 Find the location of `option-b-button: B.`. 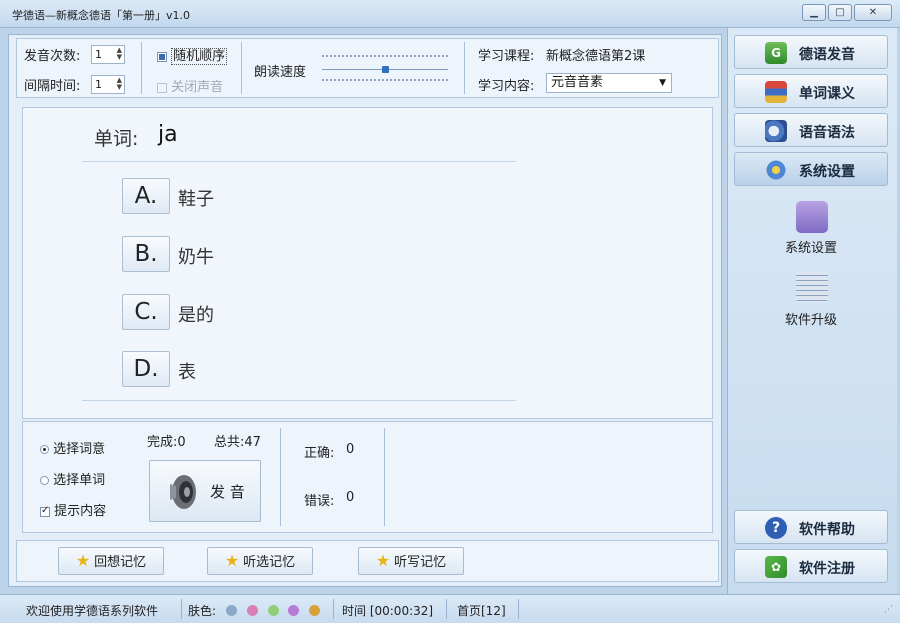

option-b-button: B. is located at coordinates (146, 254).